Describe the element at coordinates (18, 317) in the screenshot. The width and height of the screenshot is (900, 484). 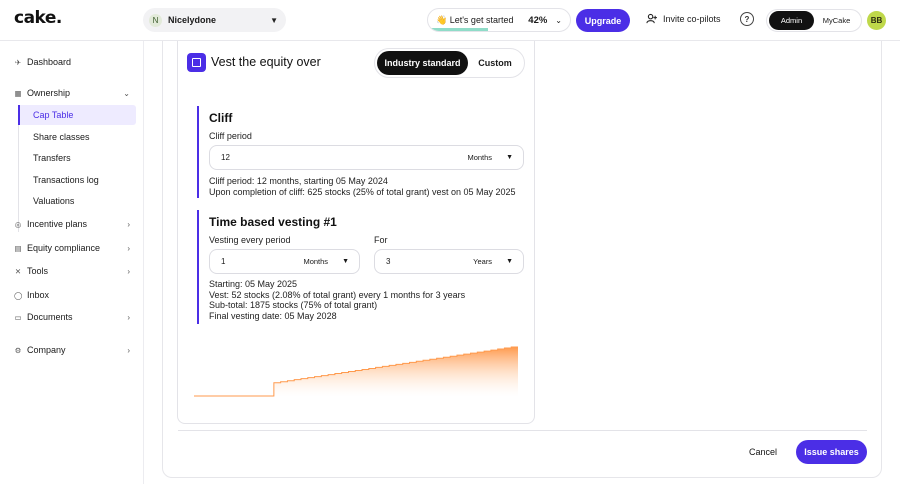
I see `folder-icon: ▭` at that location.